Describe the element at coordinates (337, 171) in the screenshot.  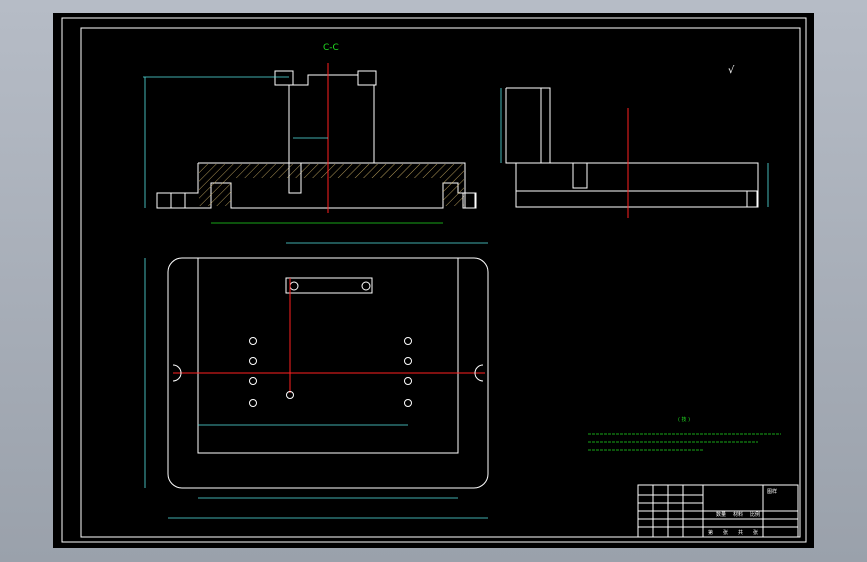
I see `base-hatch-top` at that location.